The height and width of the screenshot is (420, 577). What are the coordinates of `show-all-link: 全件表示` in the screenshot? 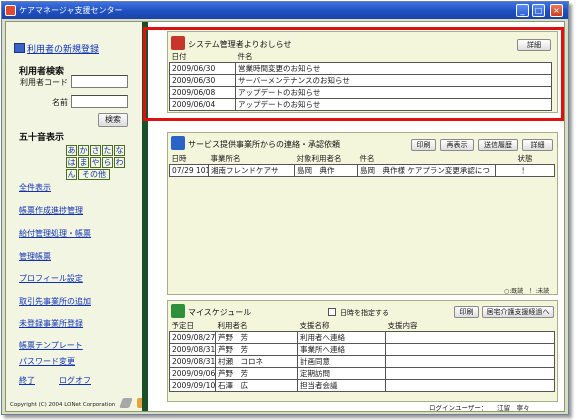 It's located at (35, 187).